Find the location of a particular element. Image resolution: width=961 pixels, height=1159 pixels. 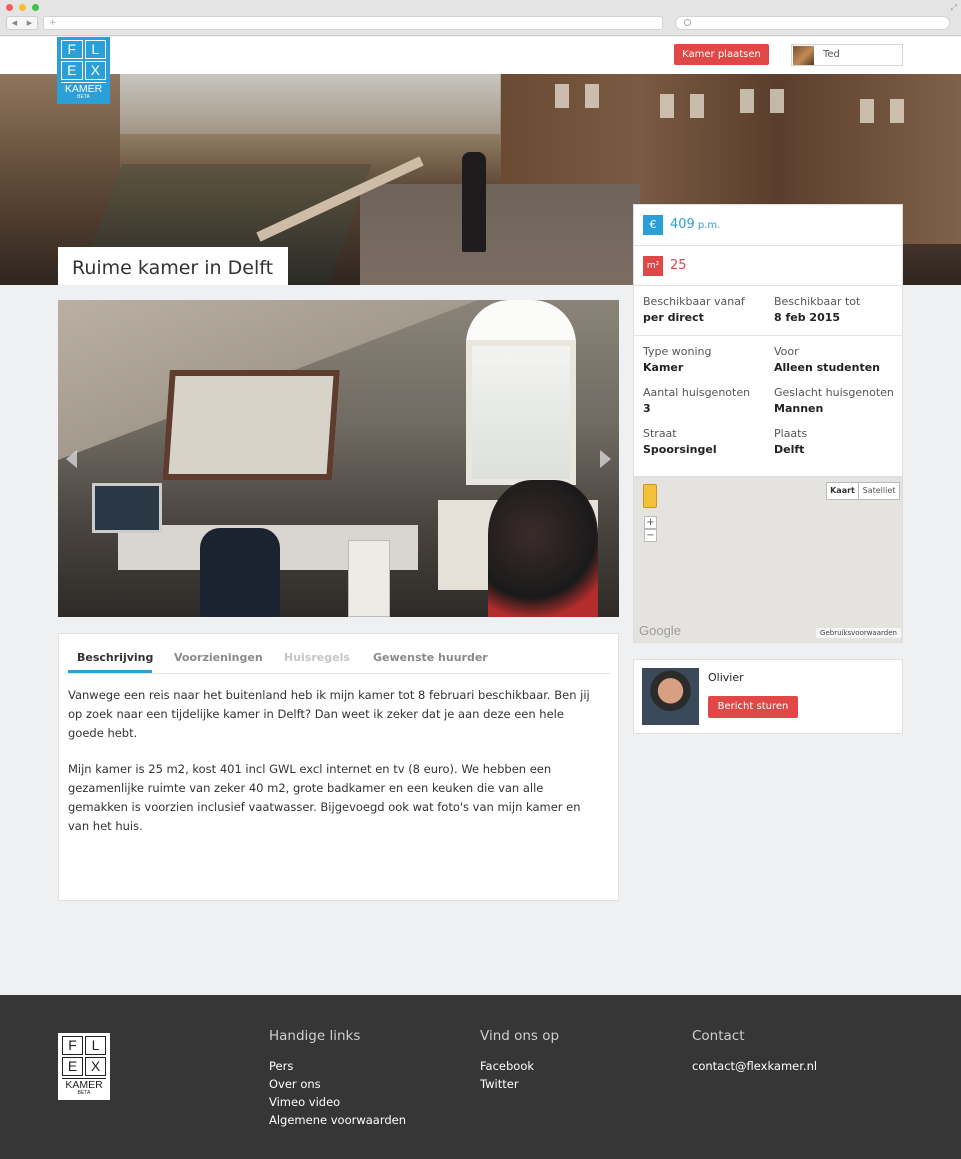

send-message-button: Bericht sturen is located at coordinates (753, 707).